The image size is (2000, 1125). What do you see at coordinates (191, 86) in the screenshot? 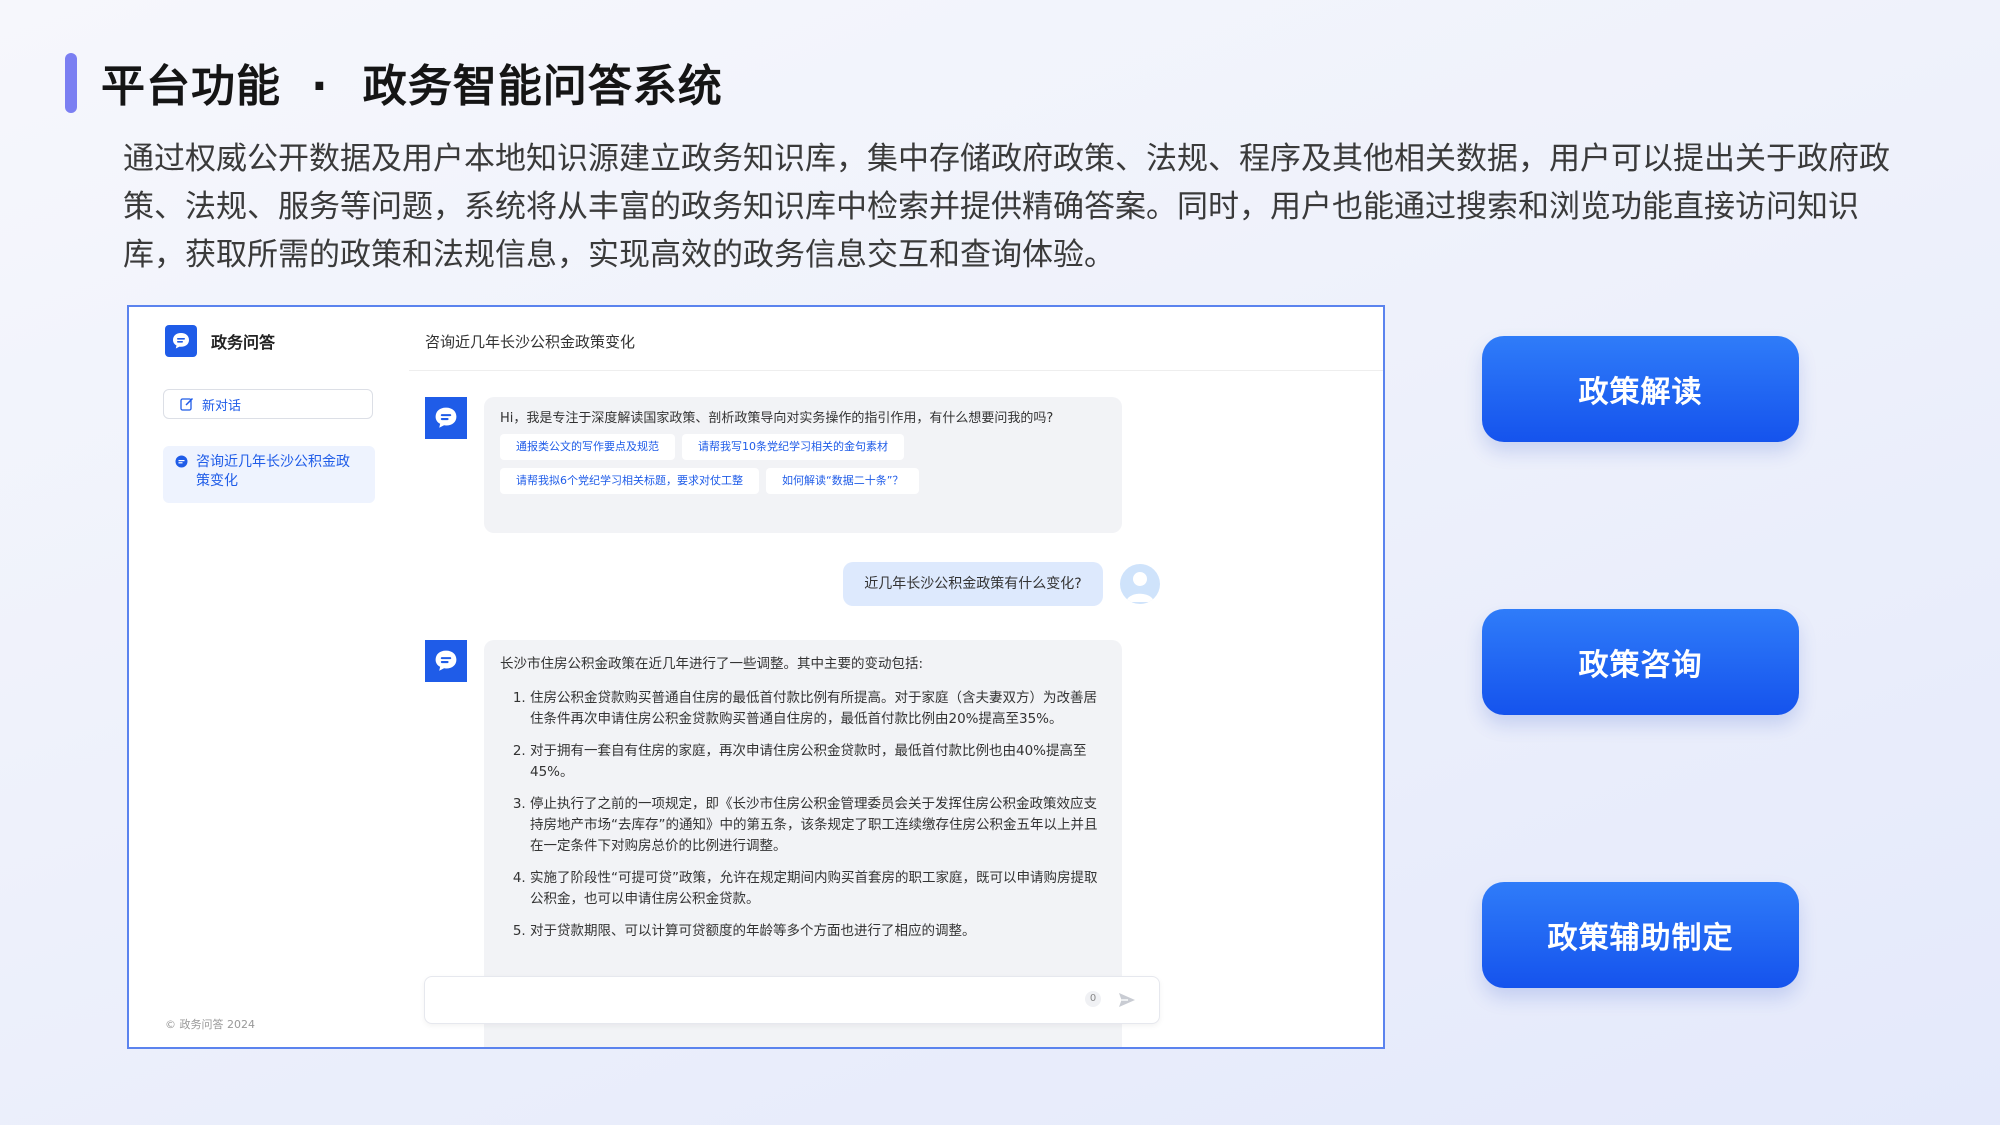
I see `title-left: 平台功能` at bounding box center [191, 86].